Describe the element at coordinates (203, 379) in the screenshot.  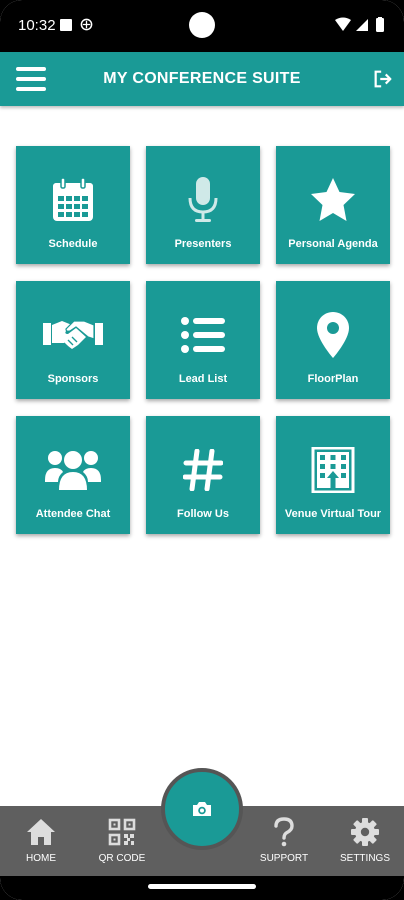
I see `tile-label: Lead List` at that location.